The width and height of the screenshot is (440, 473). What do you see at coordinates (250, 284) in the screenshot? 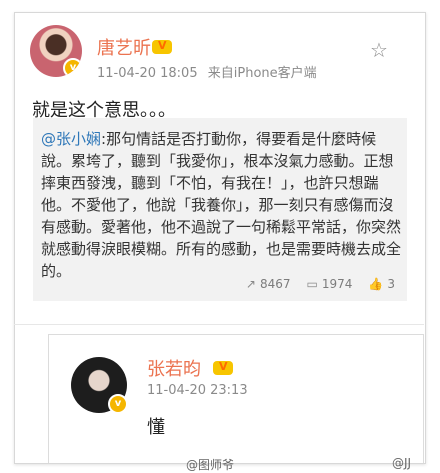
I see `share-icon: ↗` at bounding box center [250, 284].